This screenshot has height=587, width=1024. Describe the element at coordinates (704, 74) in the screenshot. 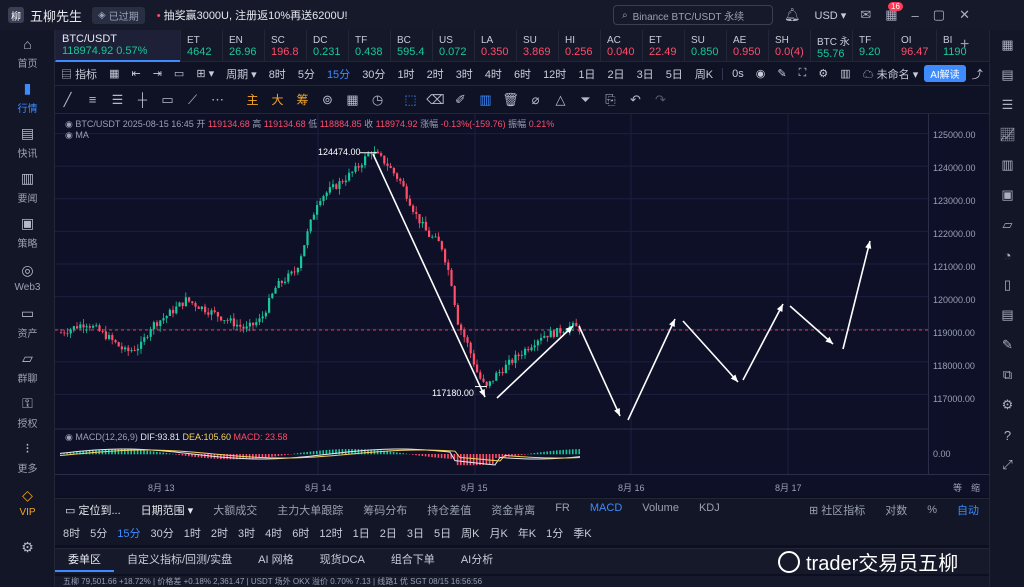

I see `interval-14: 周K` at that location.